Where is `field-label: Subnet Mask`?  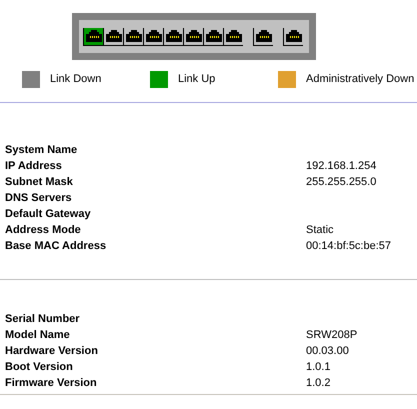 field-label: Subnet Mask is located at coordinates (39, 182).